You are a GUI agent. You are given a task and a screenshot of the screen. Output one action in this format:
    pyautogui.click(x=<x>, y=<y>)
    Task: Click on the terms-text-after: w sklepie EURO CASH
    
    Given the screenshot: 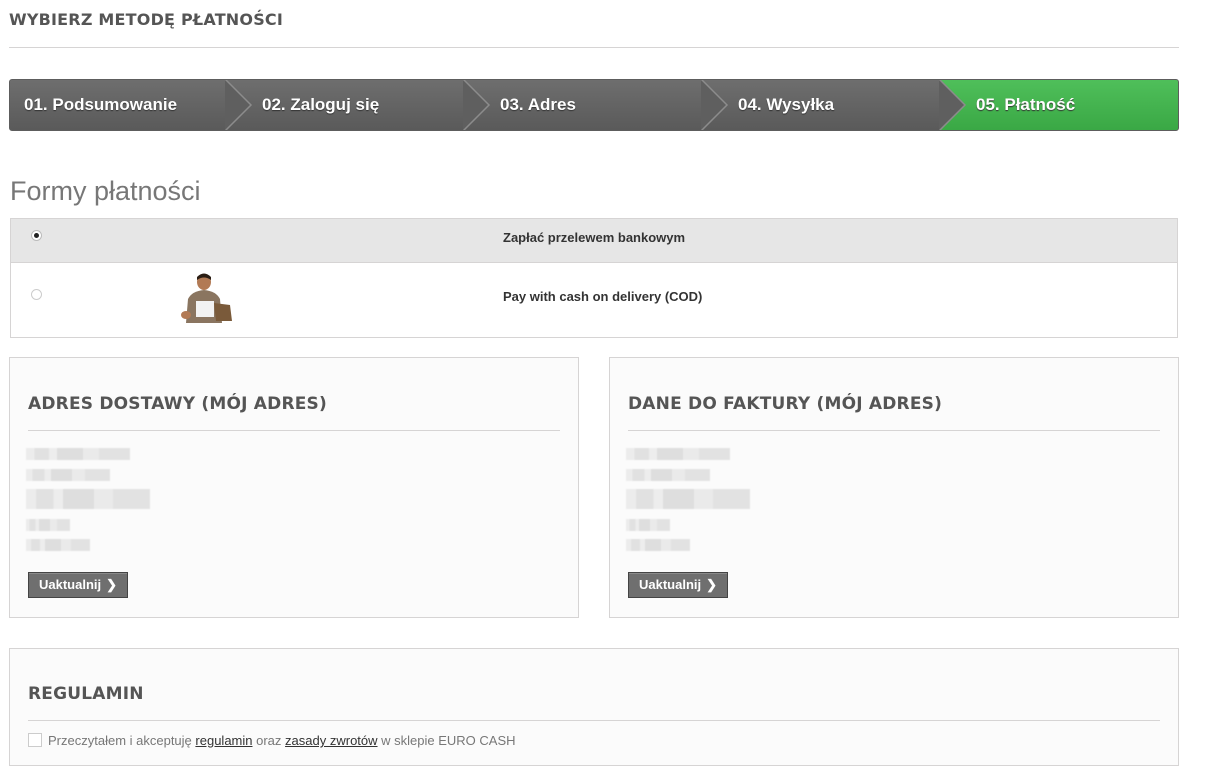 What is the action you would take?
    pyautogui.click(x=448, y=740)
    